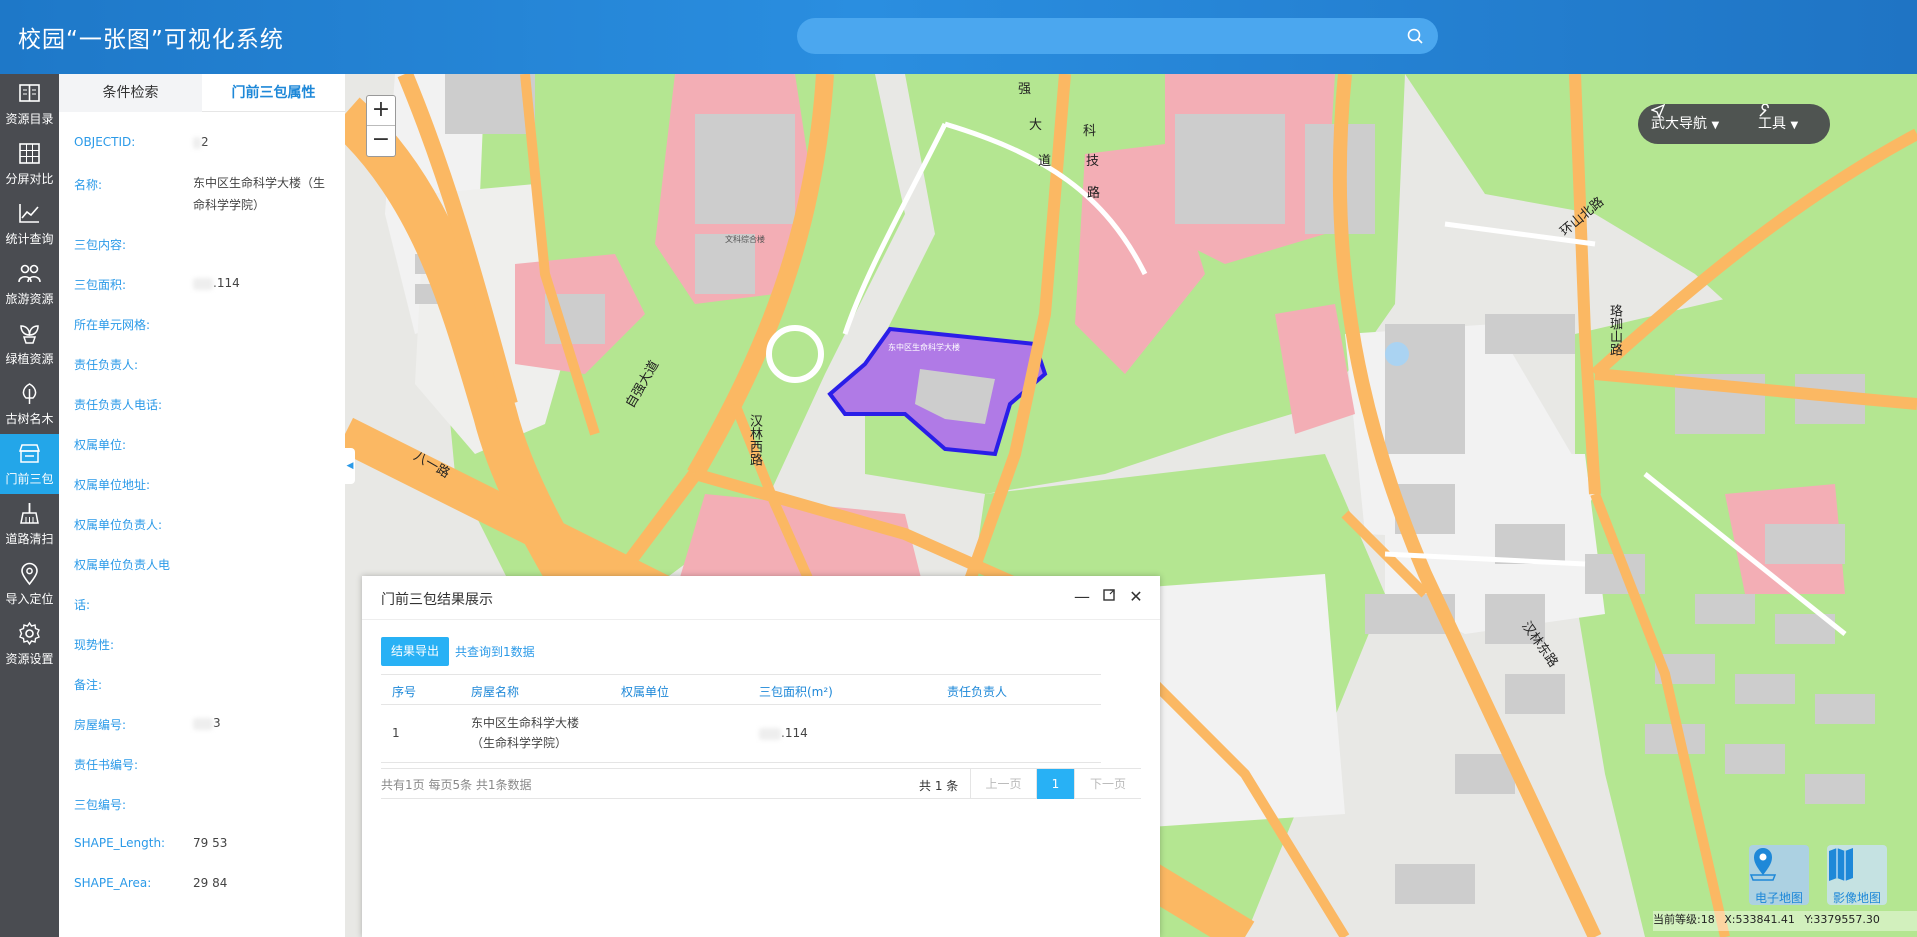 The image size is (1917, 937). What do you see at coordinates (1045, 161) in the screenshot?
I see `road-label-dao: 道` at bounding box center [1045, 161].